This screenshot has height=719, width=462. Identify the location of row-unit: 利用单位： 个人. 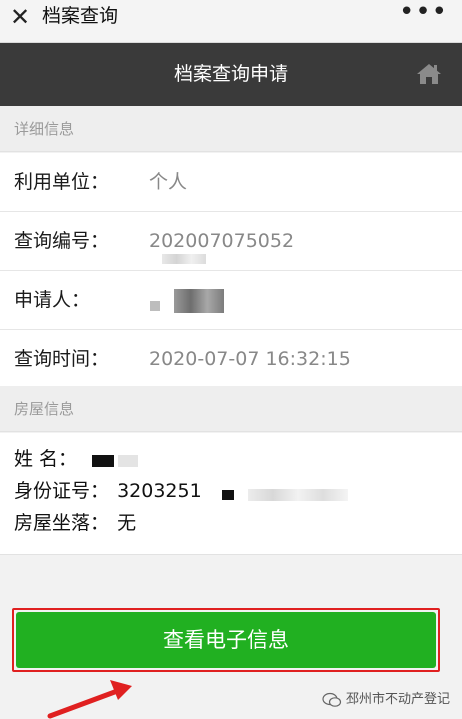
(231, 182).